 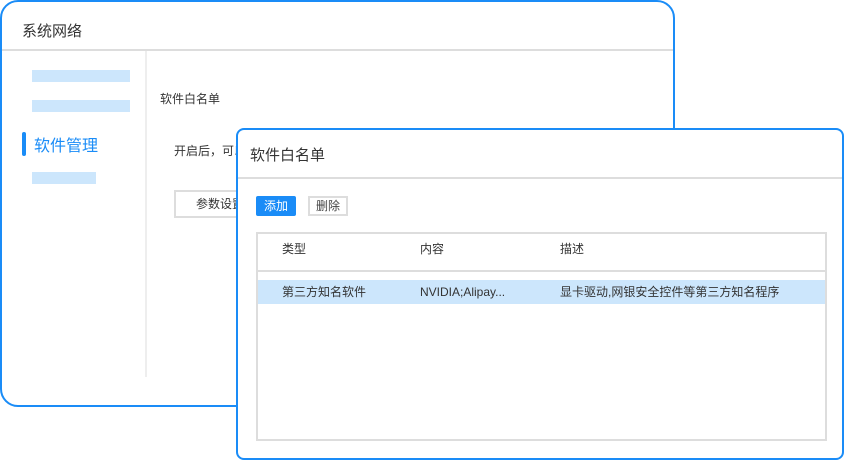 I want to click on active-indicator, so click(x=24, y=144).